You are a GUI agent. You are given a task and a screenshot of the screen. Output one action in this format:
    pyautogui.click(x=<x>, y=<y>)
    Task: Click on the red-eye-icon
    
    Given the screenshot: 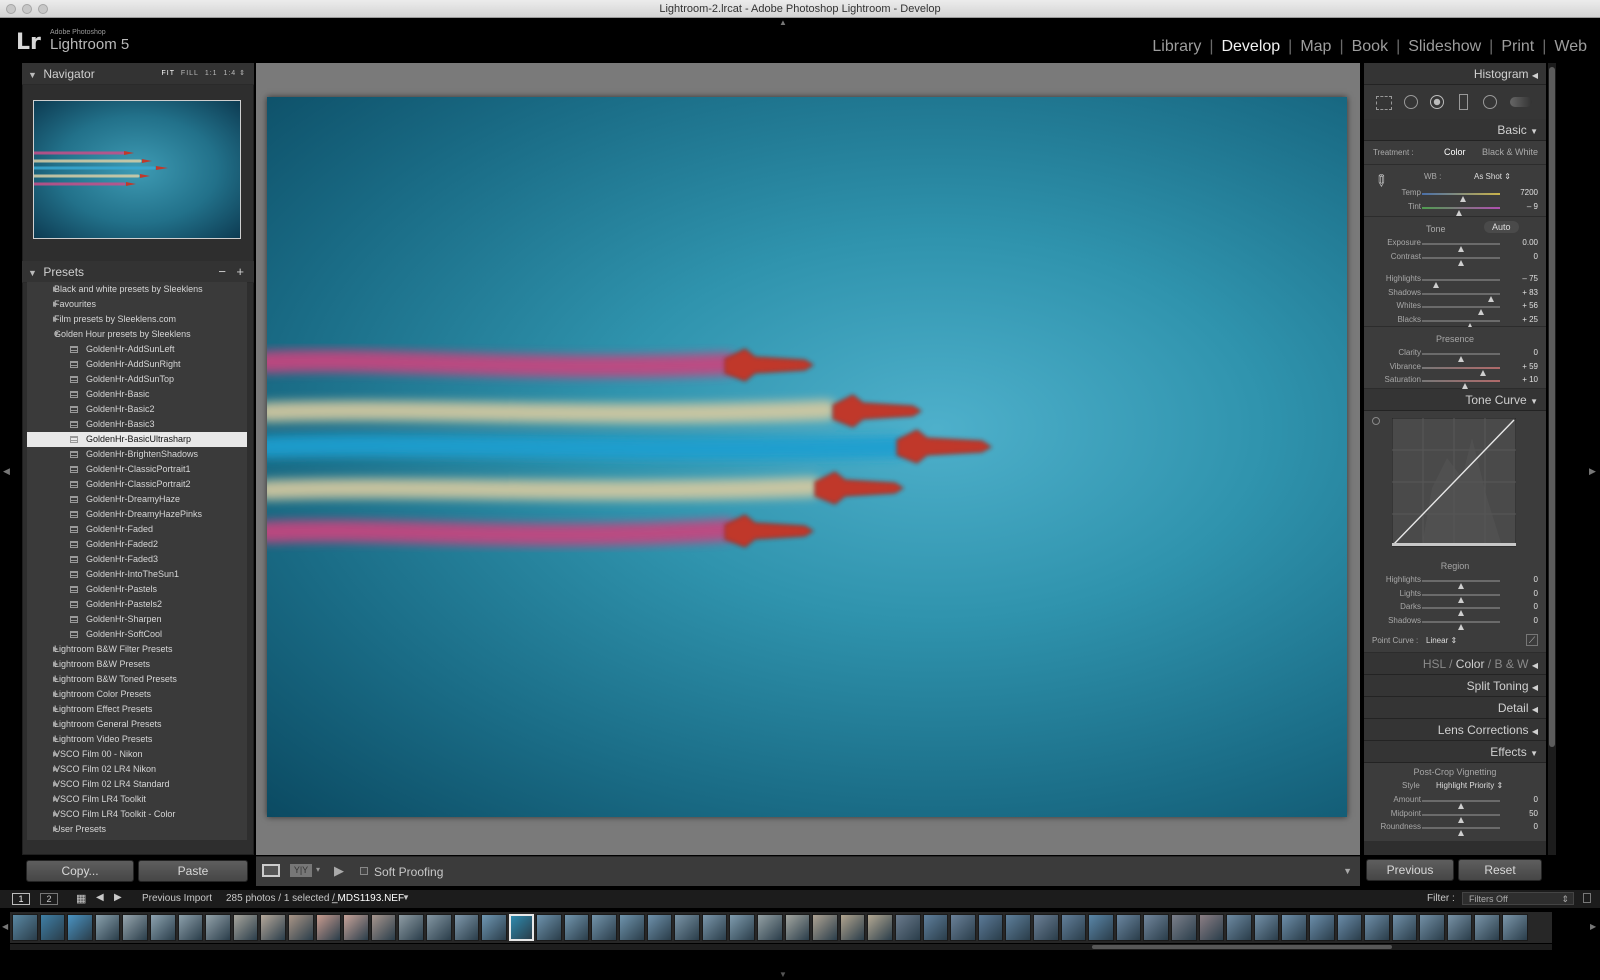 What is the action you would take?
    pyautogui.click(x=1437, y=102)
    